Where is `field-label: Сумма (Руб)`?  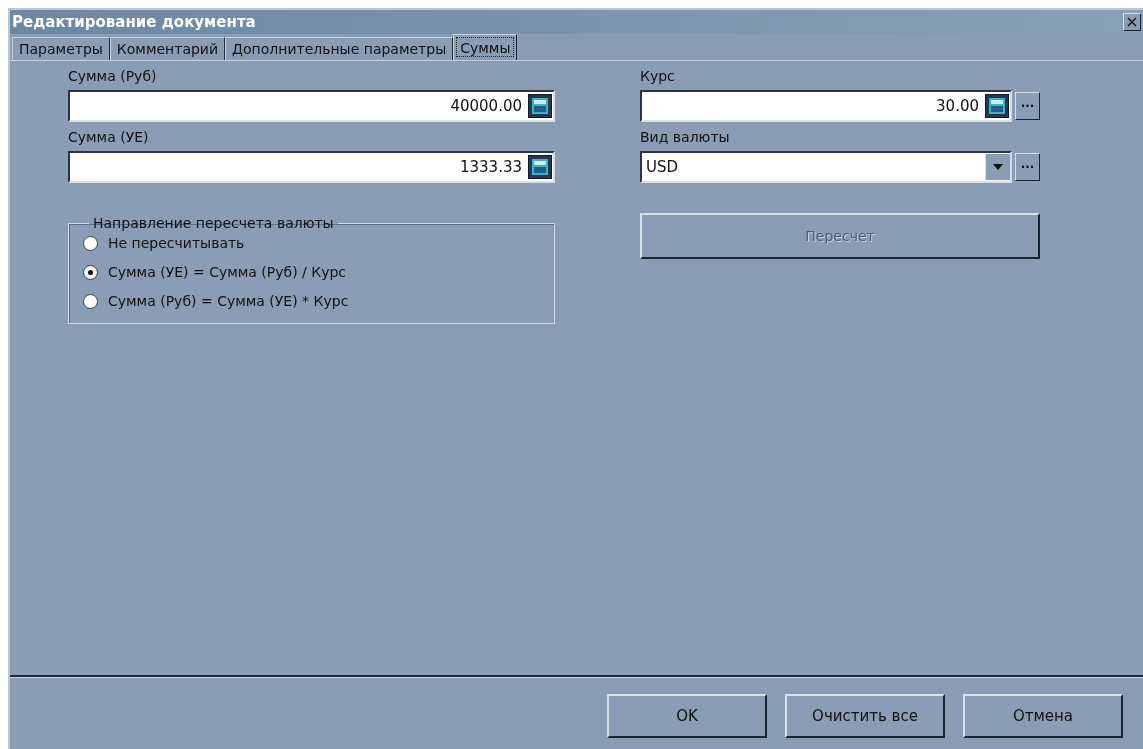
field-label: Сумма (Руб) is located at coordinates (113, 76).